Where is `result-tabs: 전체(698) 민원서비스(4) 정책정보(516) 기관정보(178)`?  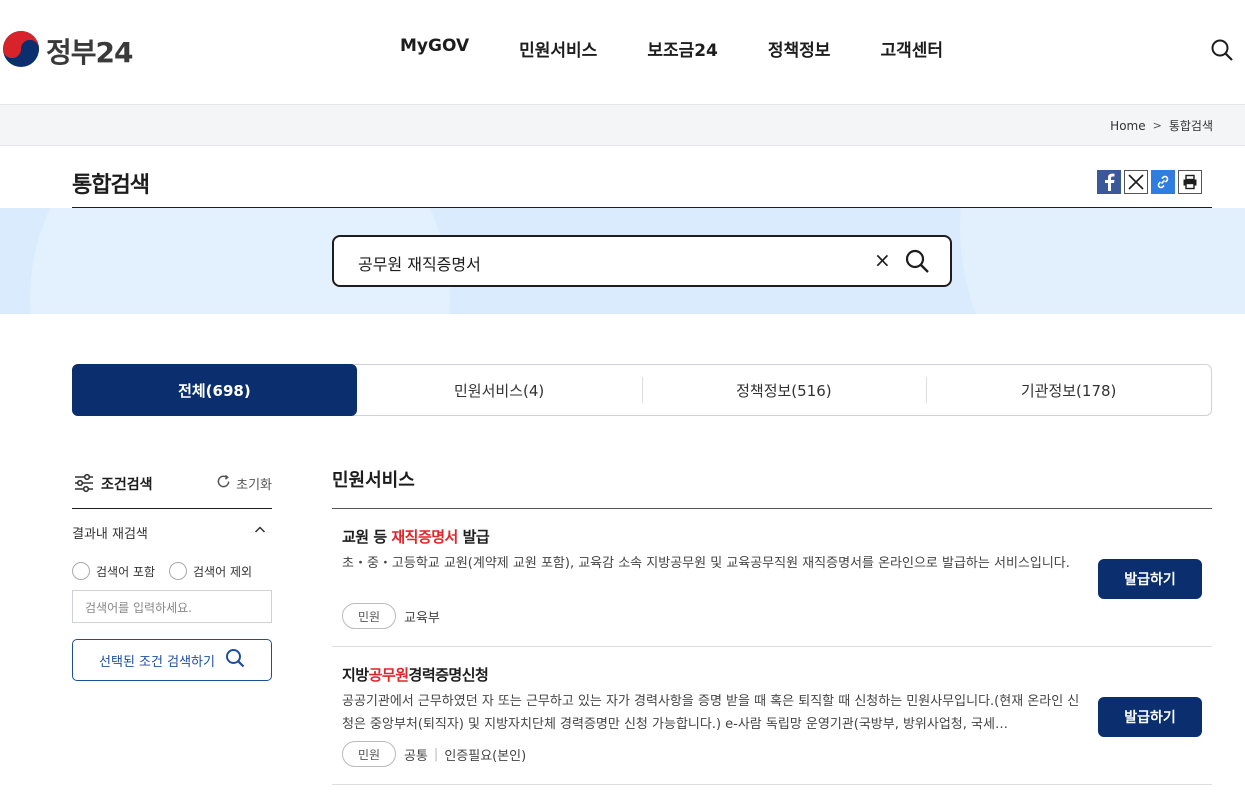 result-tabs: 전체(698) 민원서비스(4) 정책정보(516) 기관정보(178) is located at coordinates (642, 390).